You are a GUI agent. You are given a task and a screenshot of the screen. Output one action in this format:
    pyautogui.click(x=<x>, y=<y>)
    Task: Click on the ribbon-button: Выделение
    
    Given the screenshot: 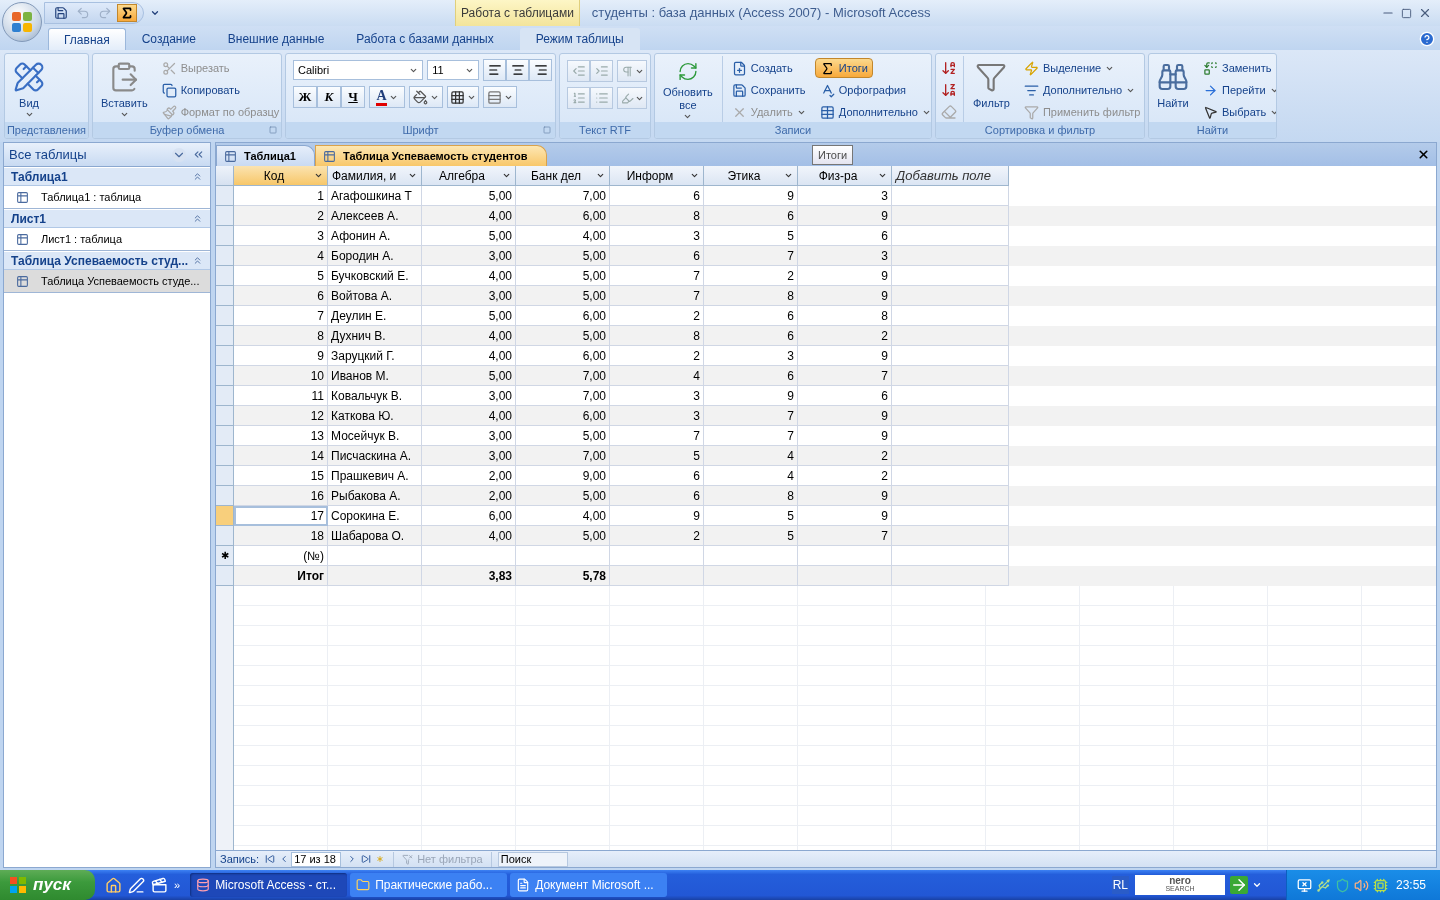 What is the action you would take?
    pyautogui.click(x=1069, y=68)
    